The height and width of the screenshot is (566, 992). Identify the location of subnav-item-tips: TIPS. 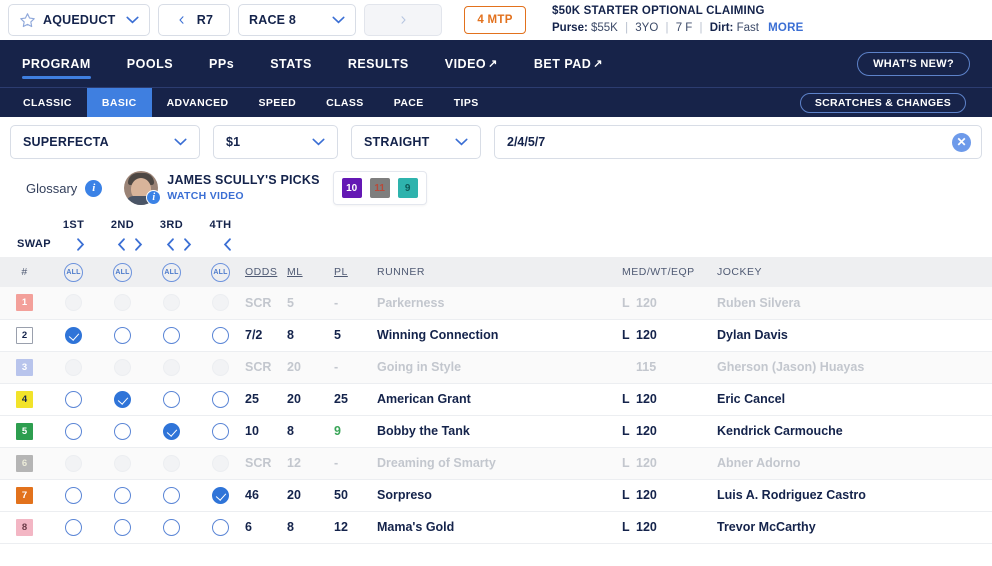
(466, 102).